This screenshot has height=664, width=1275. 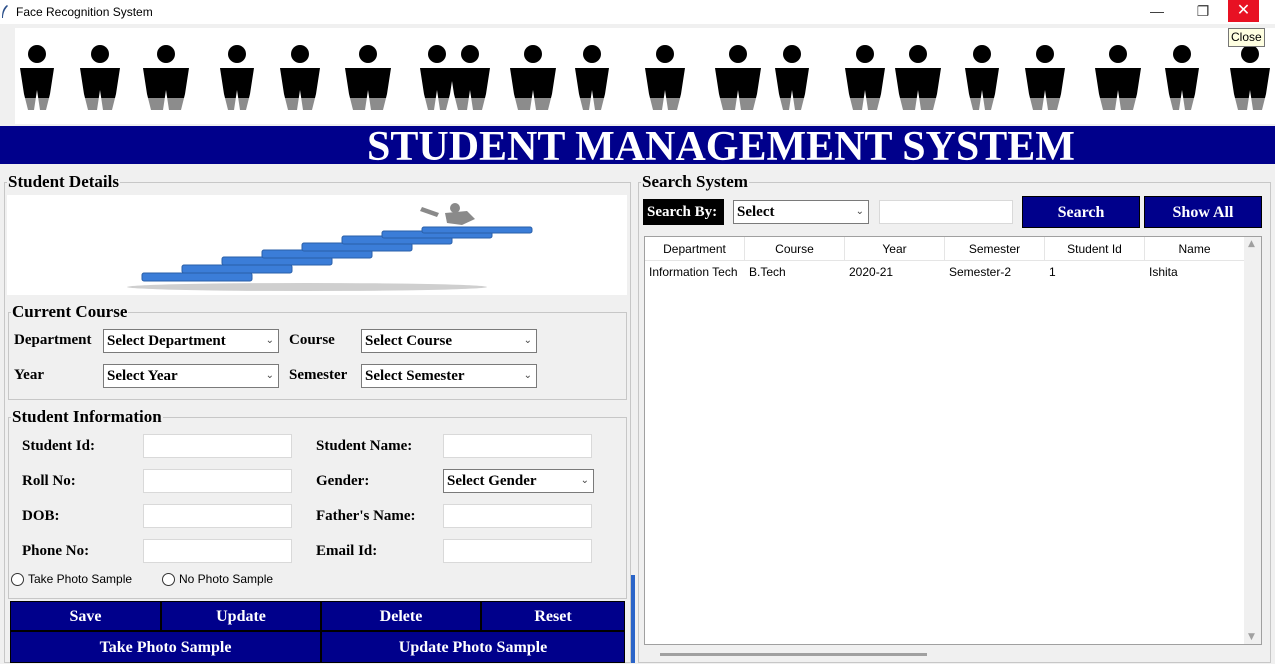 What do you see at coordinates (70, 311) in the screenshot?
I see `current-course-title: Current Course` at bounding box center [70, 311].